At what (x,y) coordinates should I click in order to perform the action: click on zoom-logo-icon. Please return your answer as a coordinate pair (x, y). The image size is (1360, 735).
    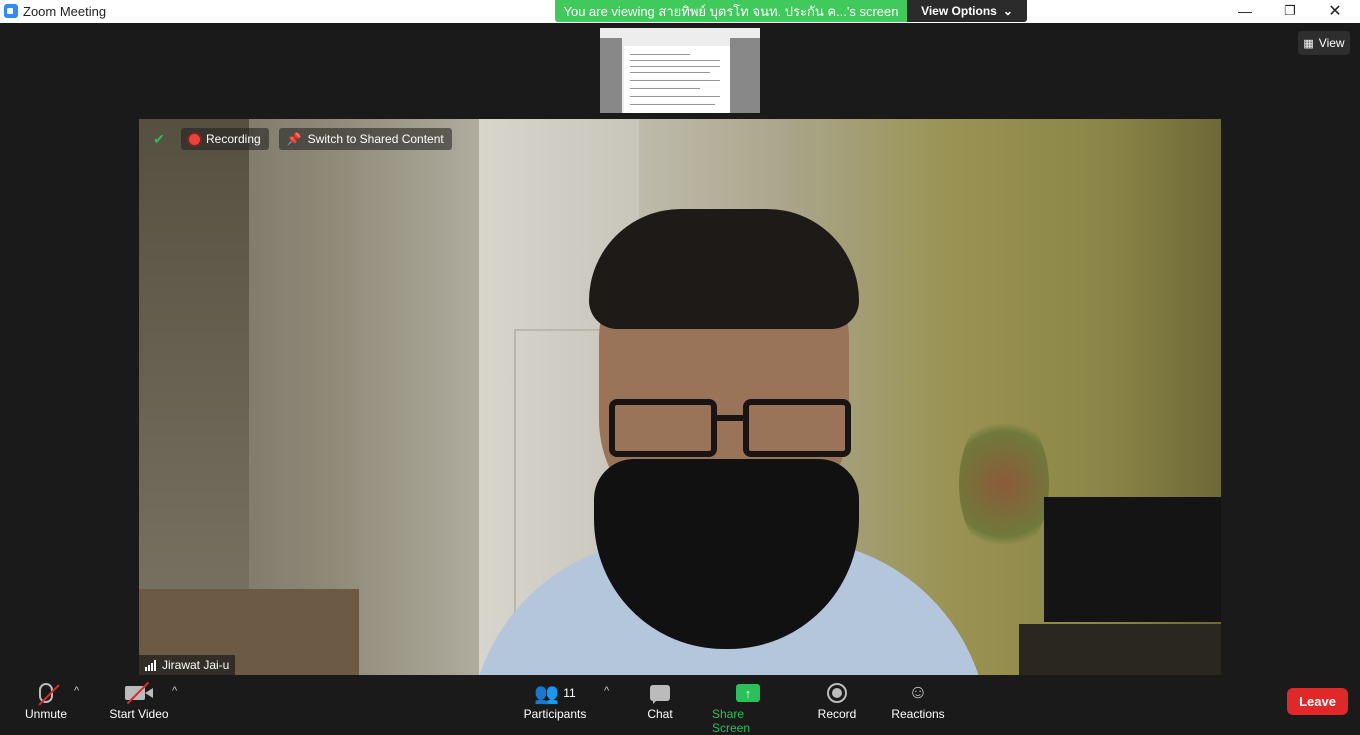
    Looking at the image, I should click on (11, 11).